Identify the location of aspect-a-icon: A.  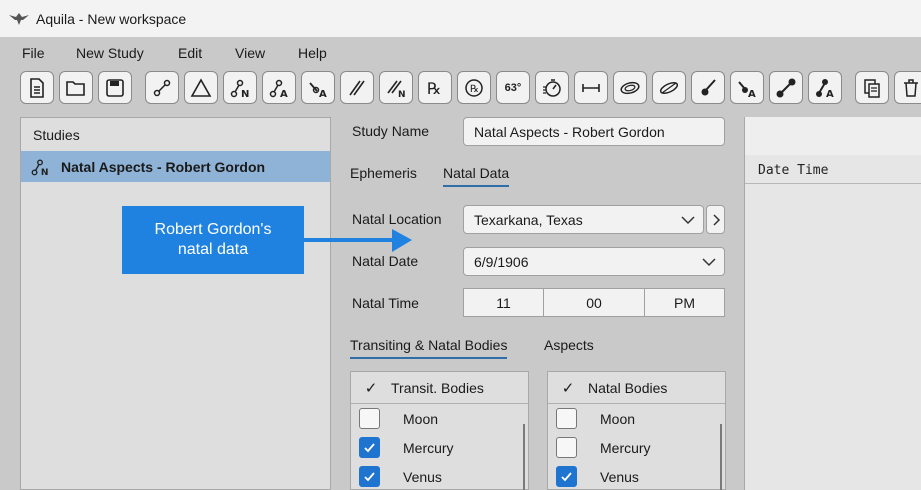
(278, 89).